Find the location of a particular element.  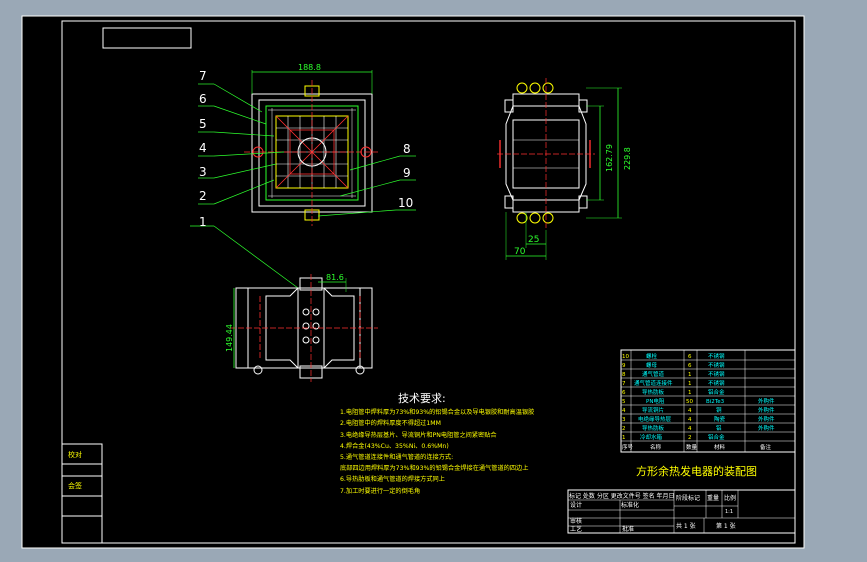

bom-no-9: 9 is located at coordinates (624, 366).